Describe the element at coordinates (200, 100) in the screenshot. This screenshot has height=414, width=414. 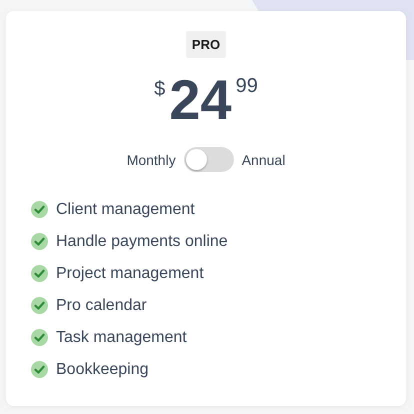
I see `price-amount: 24` at that location.